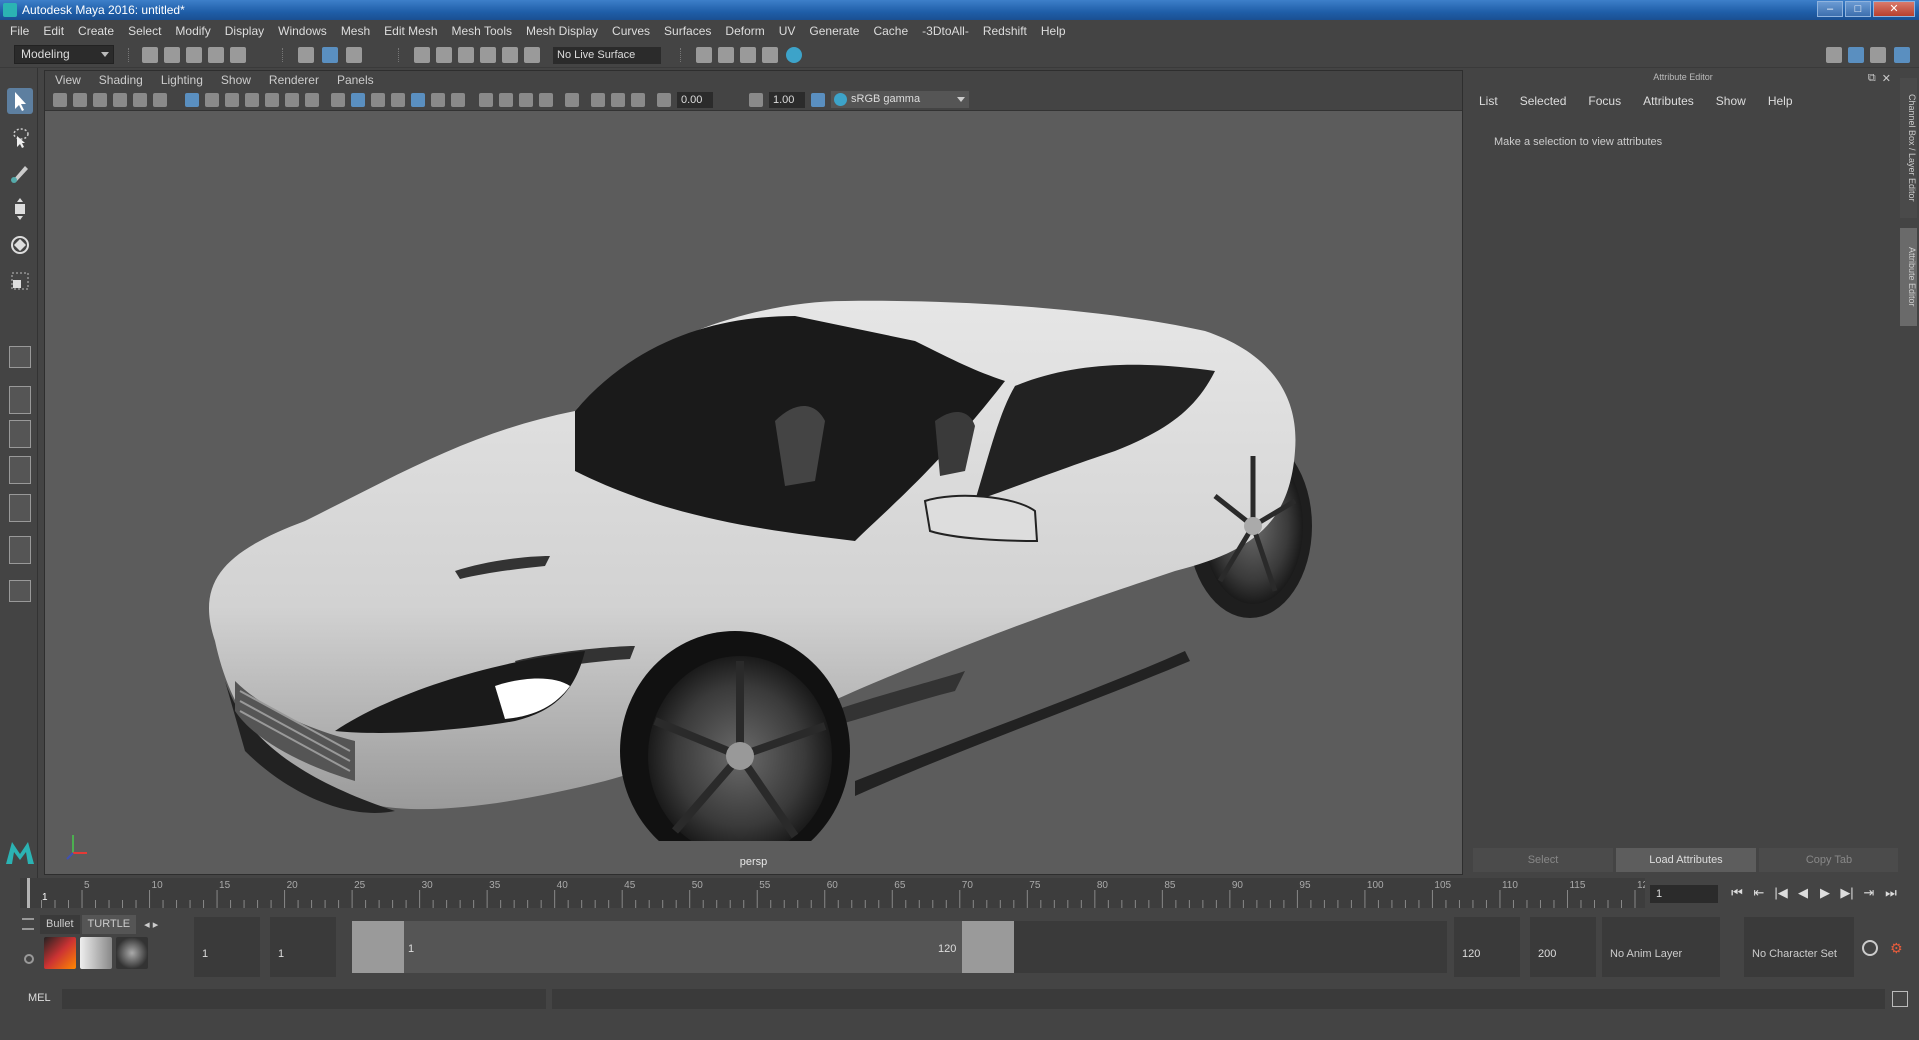 The height and width of the screenshot is (1040, 1919). Describe the element at coordinates (546, 100) in the screenshot. I see `depth-of-field-icon` at that location.